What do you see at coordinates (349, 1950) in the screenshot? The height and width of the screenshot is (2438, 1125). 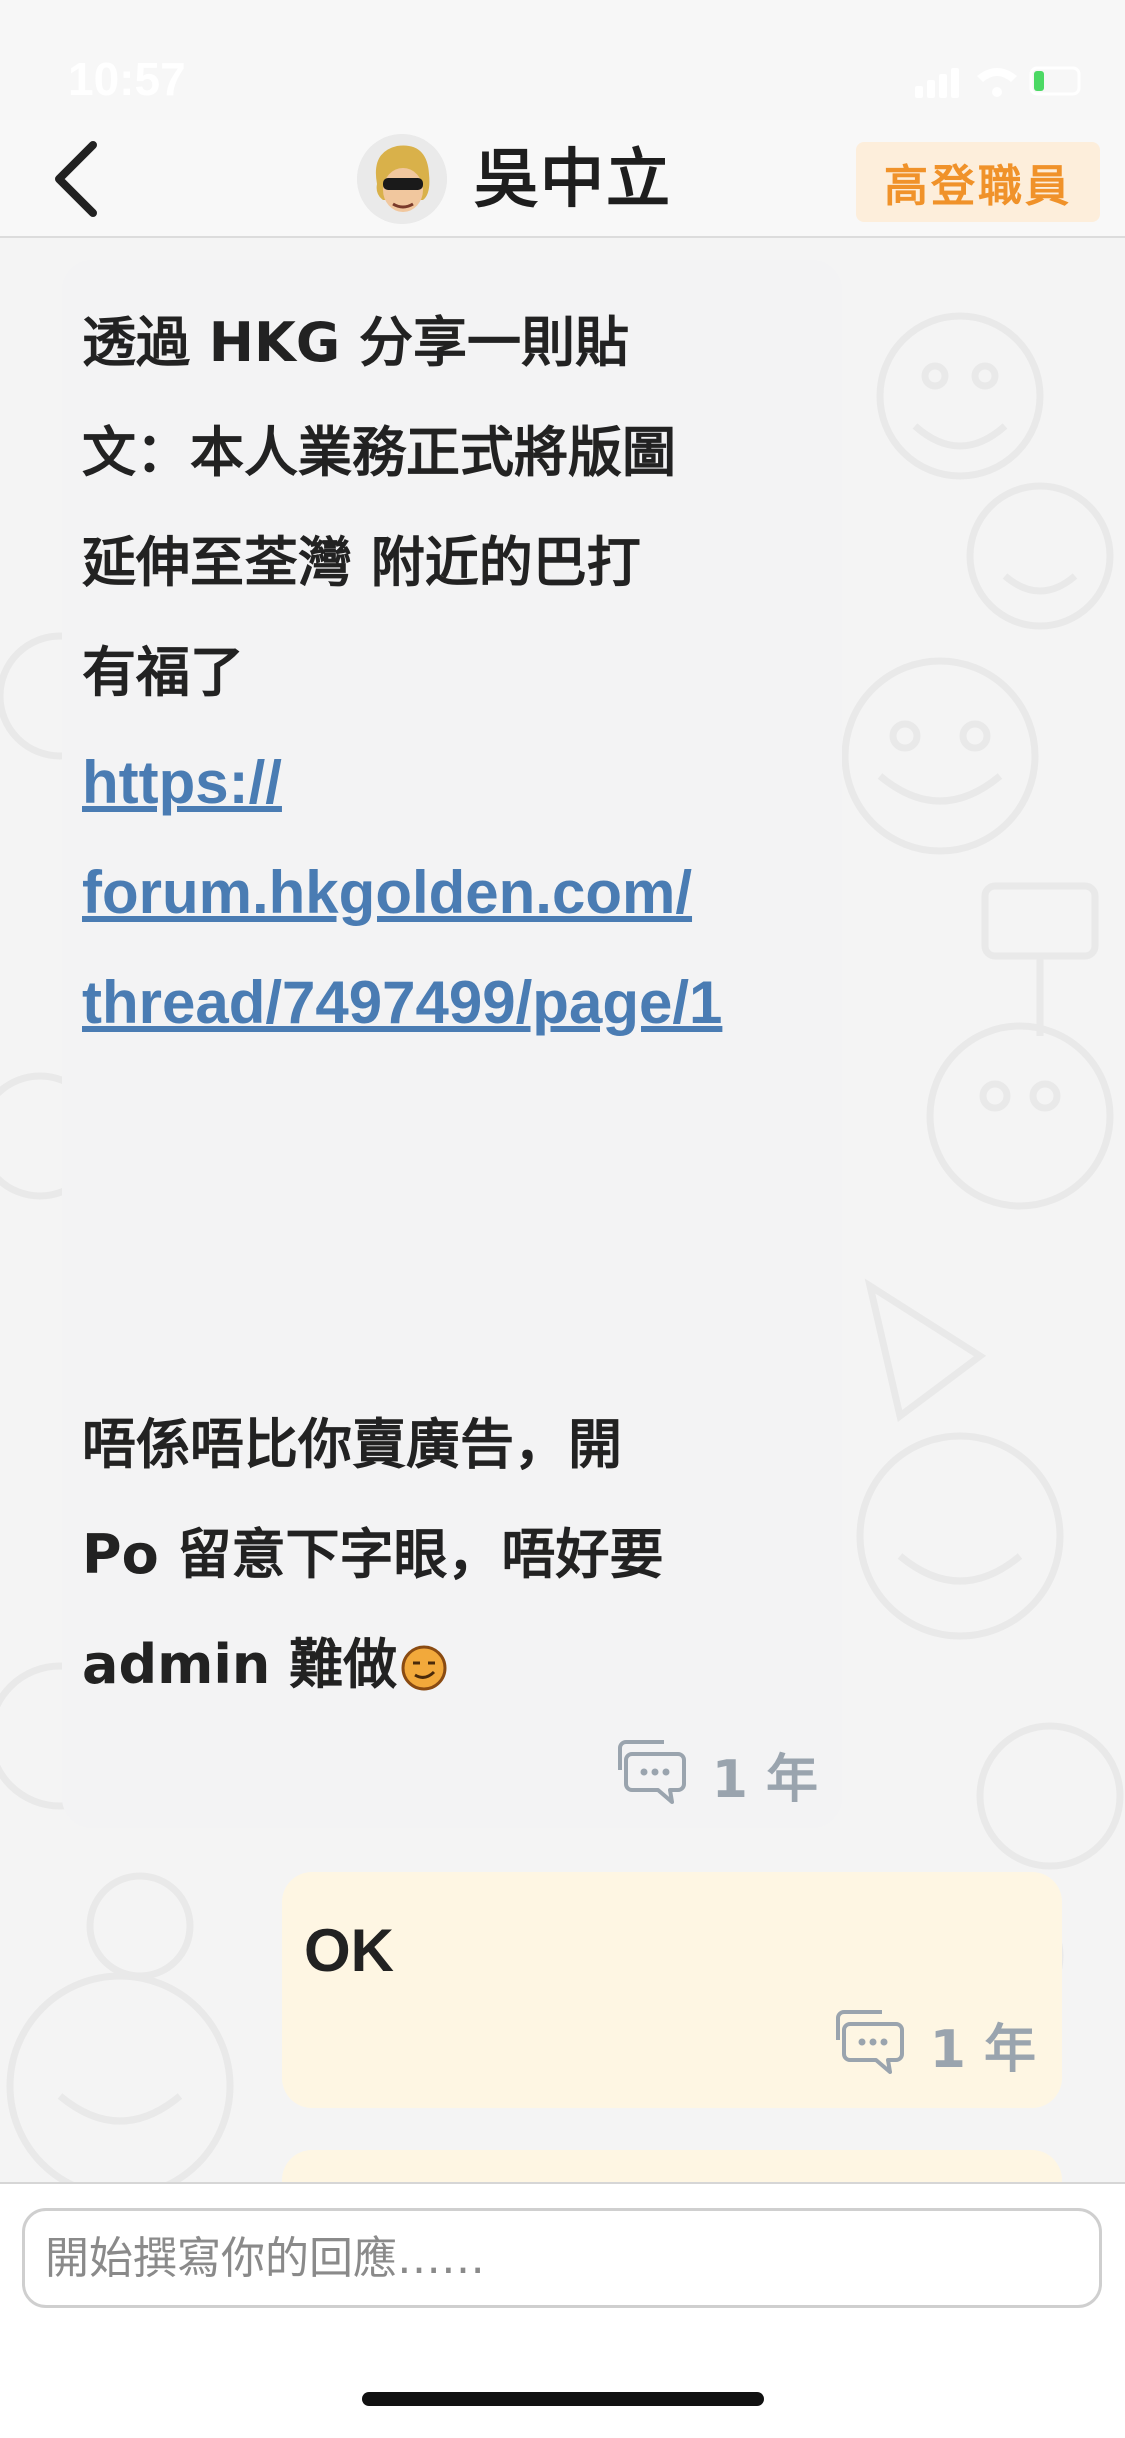 I see `message-text: OK` at bounding box center [349, 1950].